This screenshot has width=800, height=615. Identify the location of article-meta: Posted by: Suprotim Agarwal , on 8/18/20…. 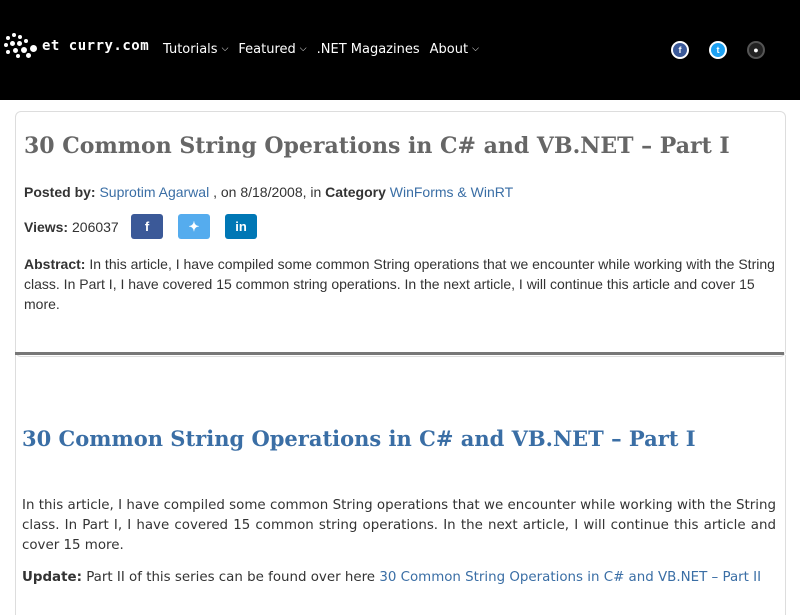
(268, 192).